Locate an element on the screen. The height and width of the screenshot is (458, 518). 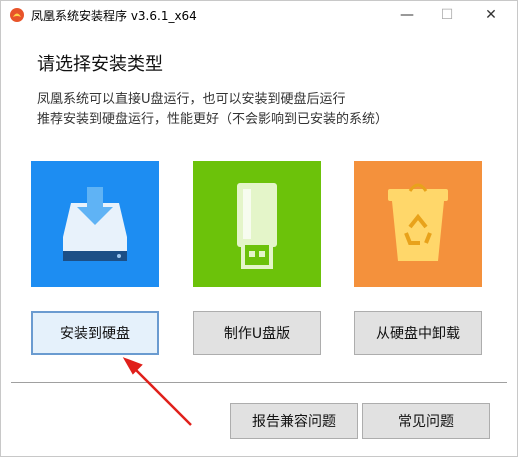
hard-drive-download-icon is located at coordinates (95, 224).